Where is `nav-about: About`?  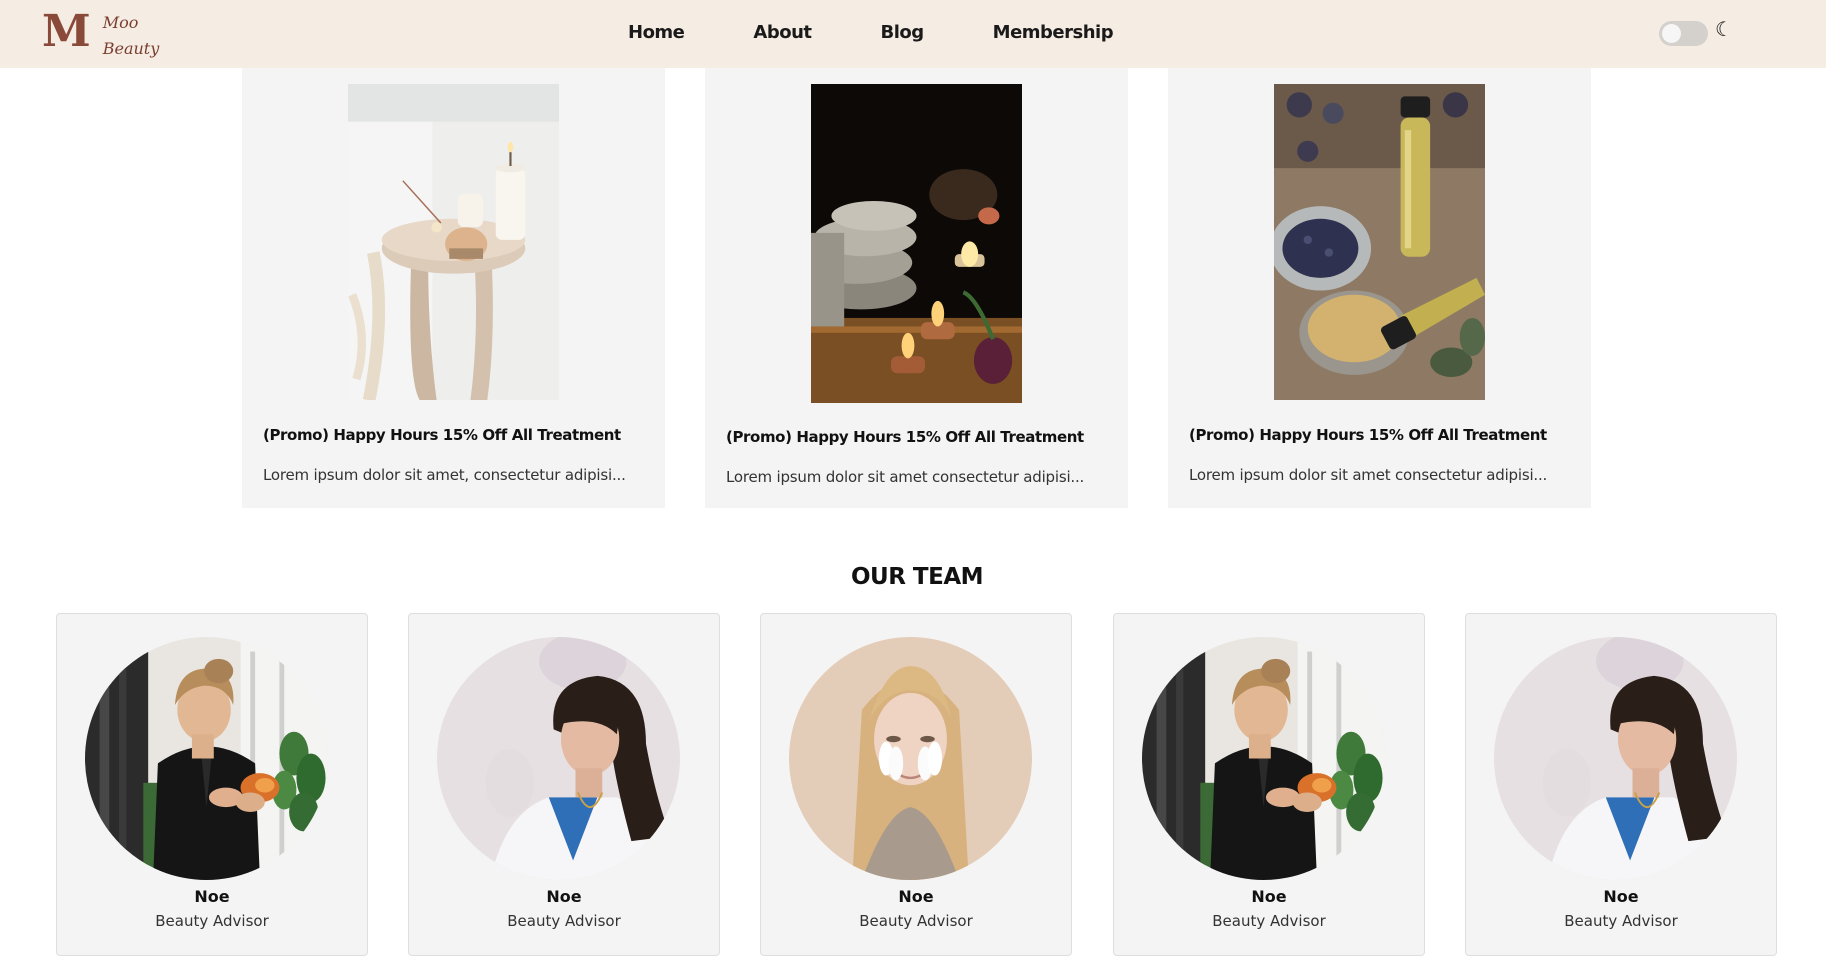
nav-about: About is located at coordinates (782, 33).